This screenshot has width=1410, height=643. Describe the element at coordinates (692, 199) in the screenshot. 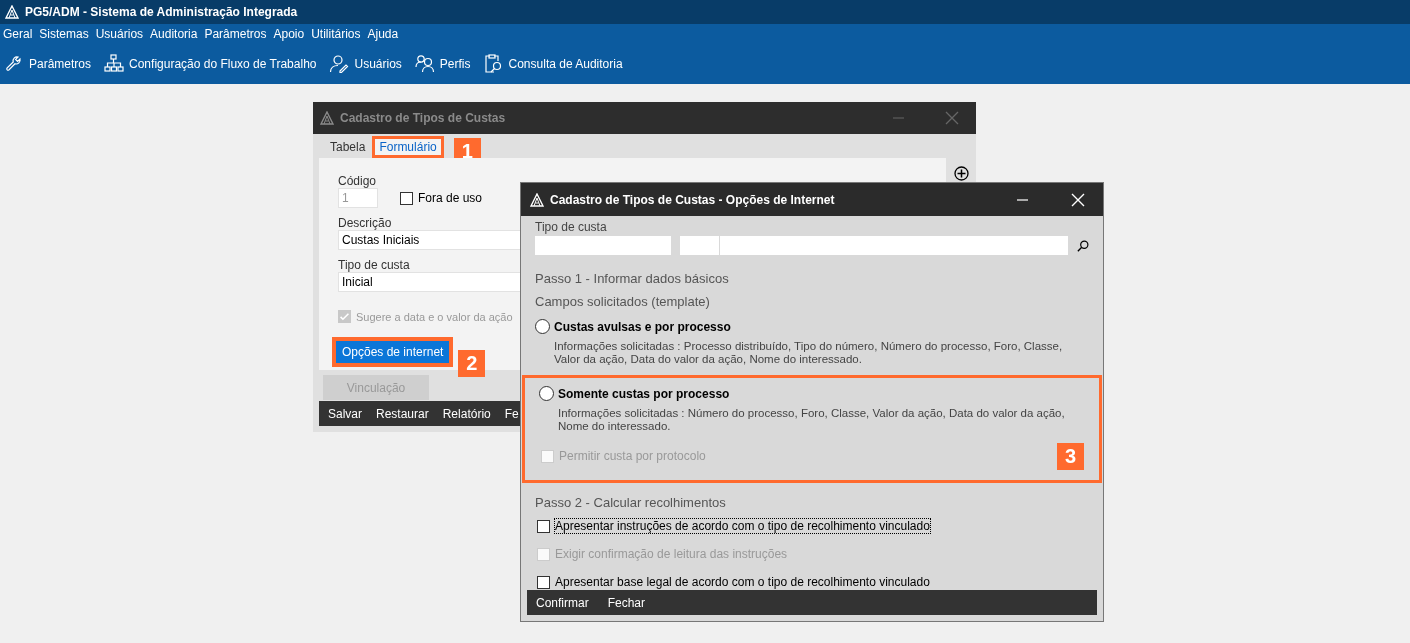

I see `dialog-title: Cadastro de Tipos de Custas - Opções de Internet` at that location.